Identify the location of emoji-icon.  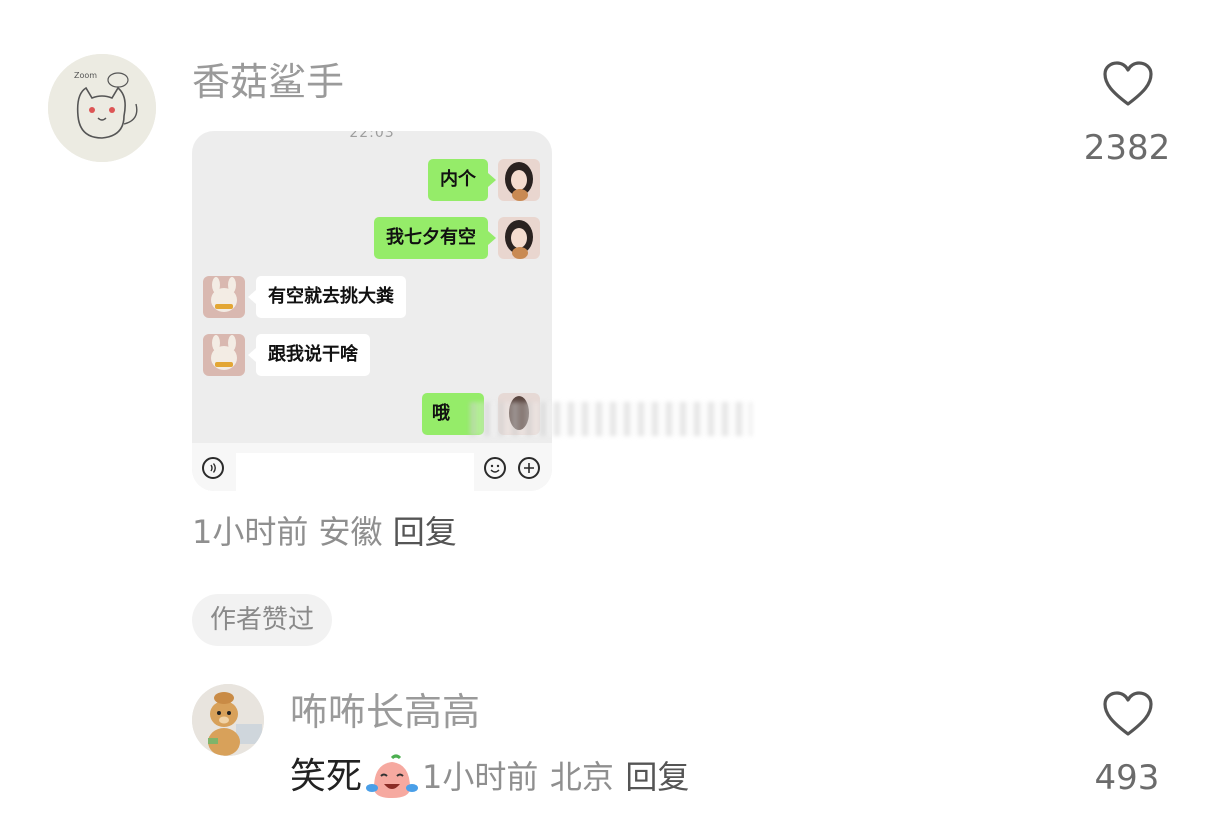
(495, 468).